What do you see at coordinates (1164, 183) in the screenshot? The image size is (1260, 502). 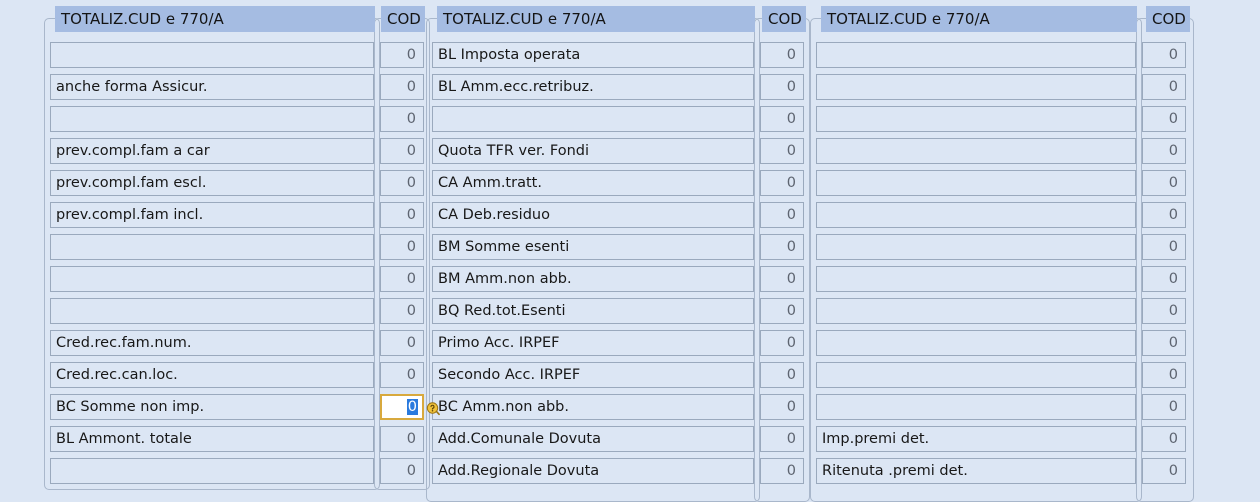 I see `code-field-3-5: 0` at bounding box center [1164, 183].